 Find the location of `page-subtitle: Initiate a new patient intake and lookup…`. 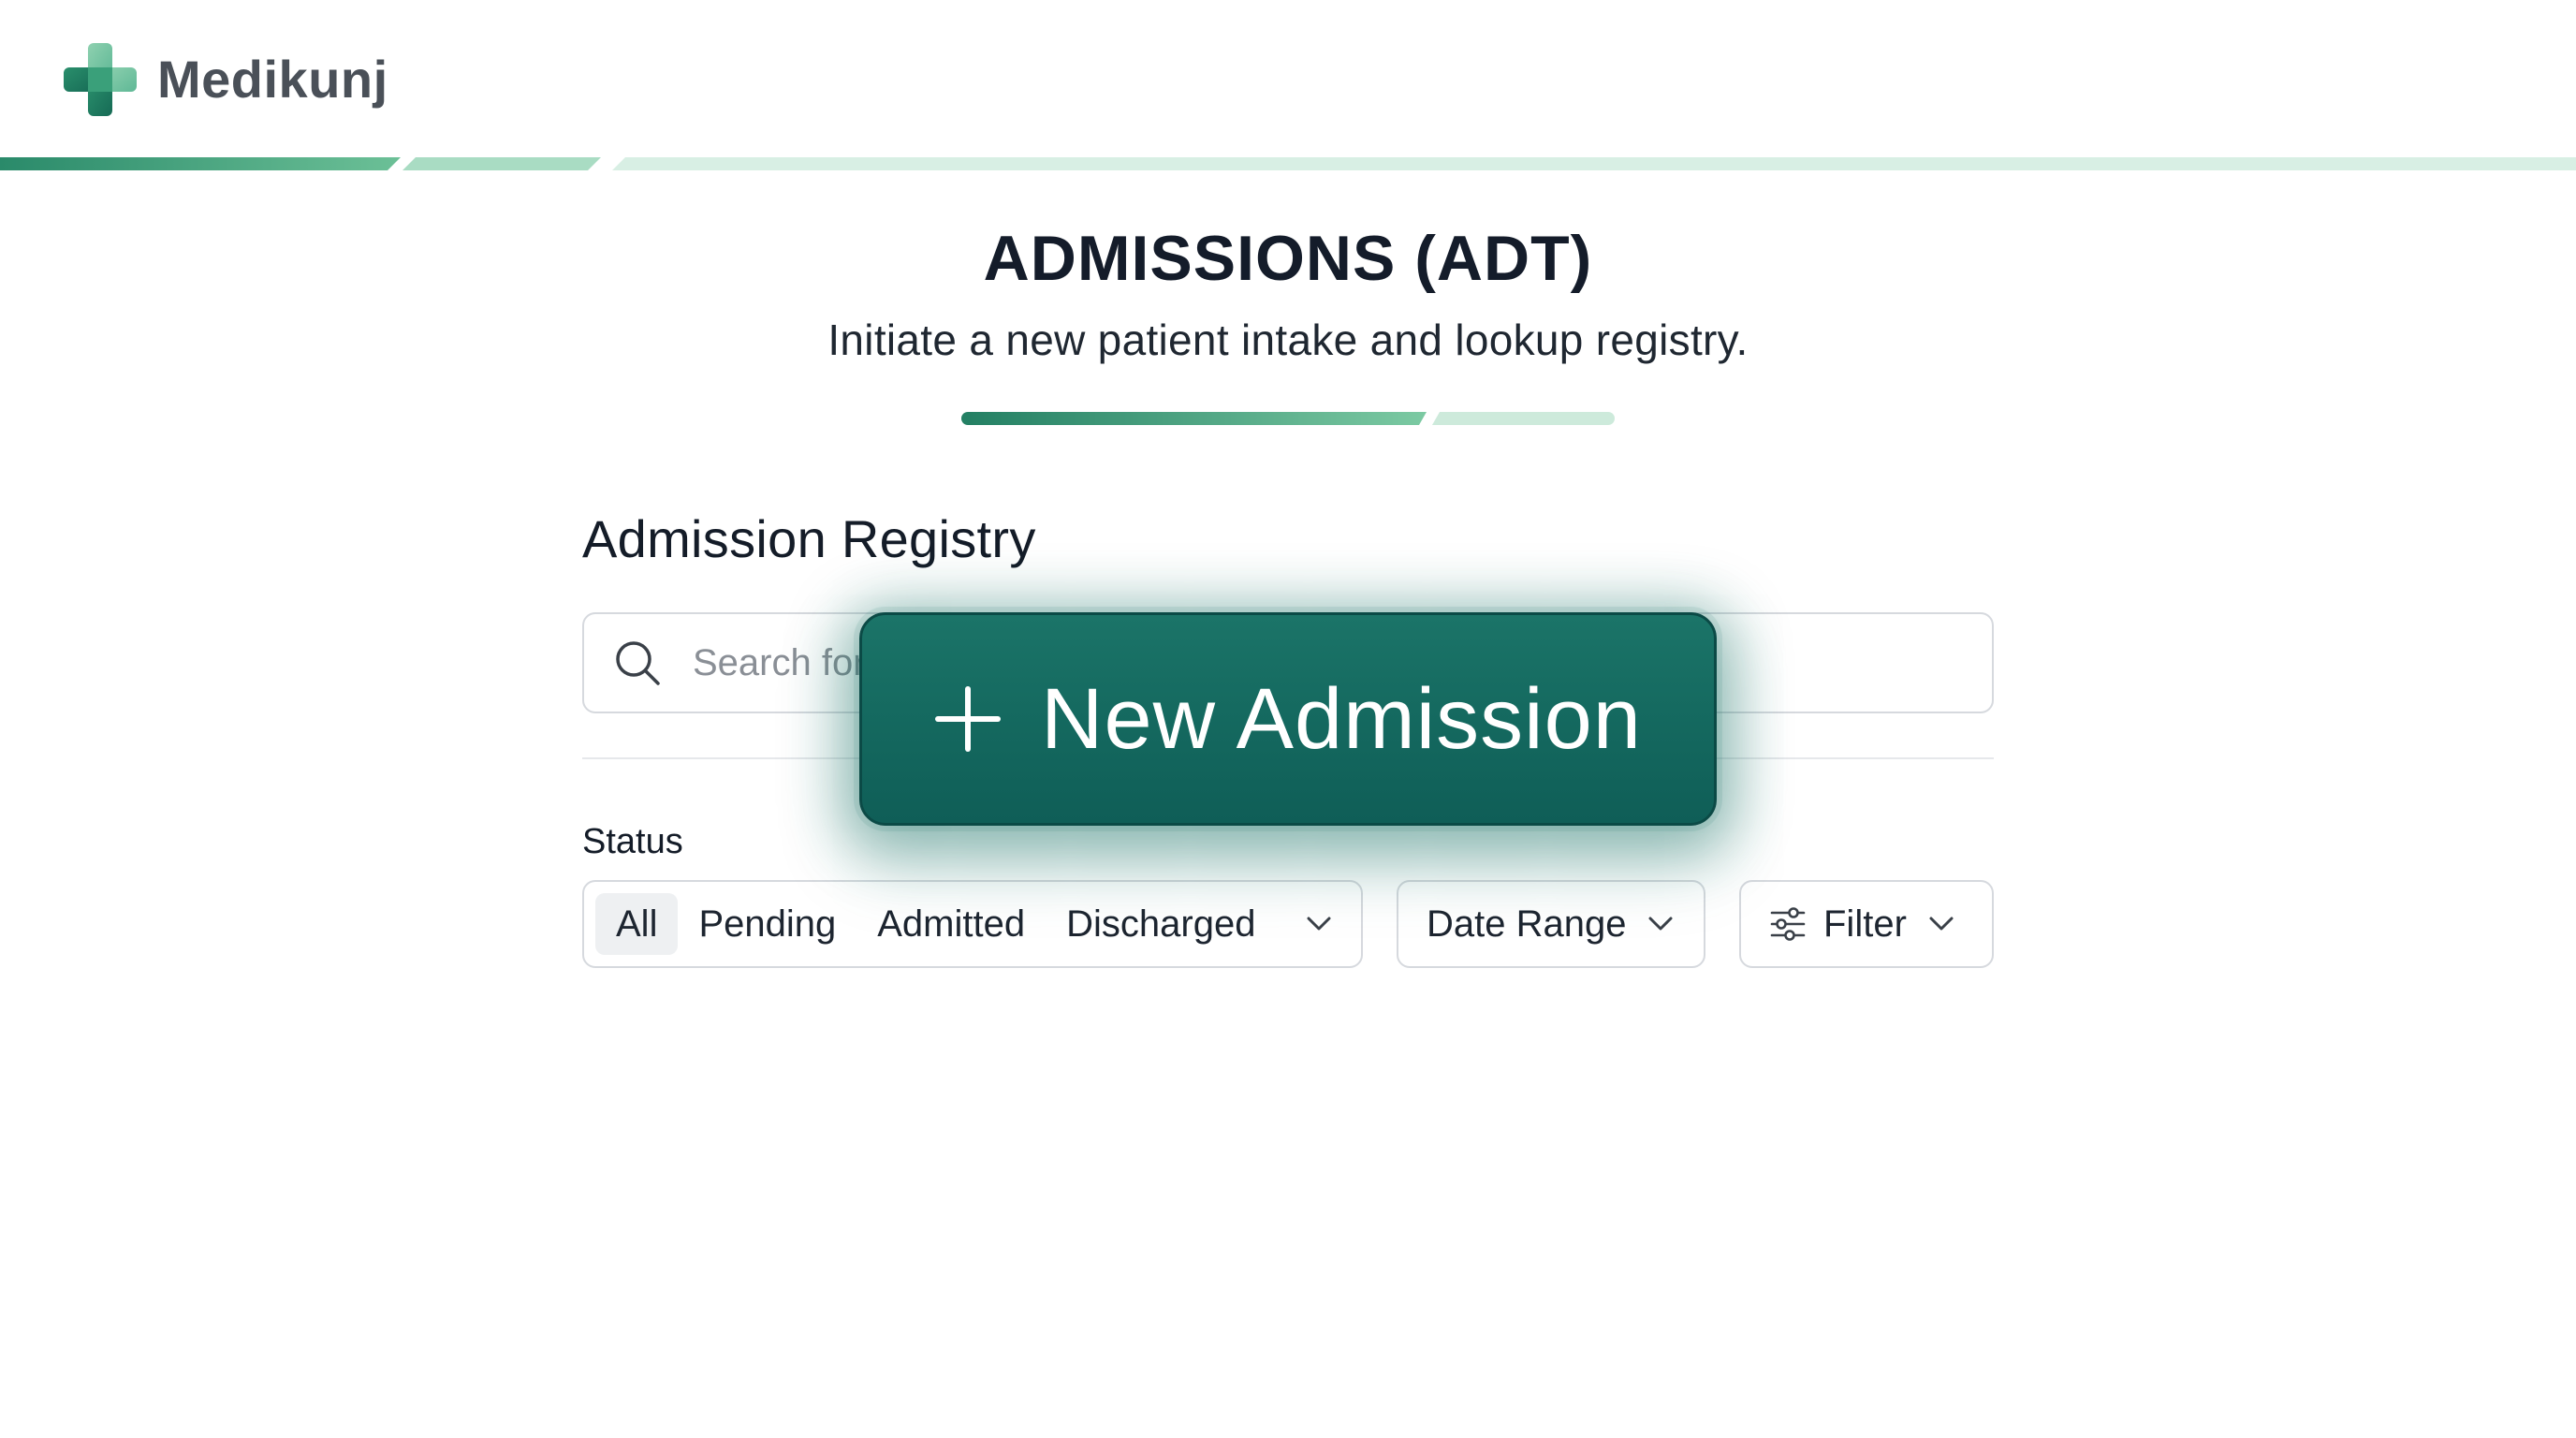

page-subtitle: Initiate a new patient intake and lookup… is located at coordinates (1288, 339).